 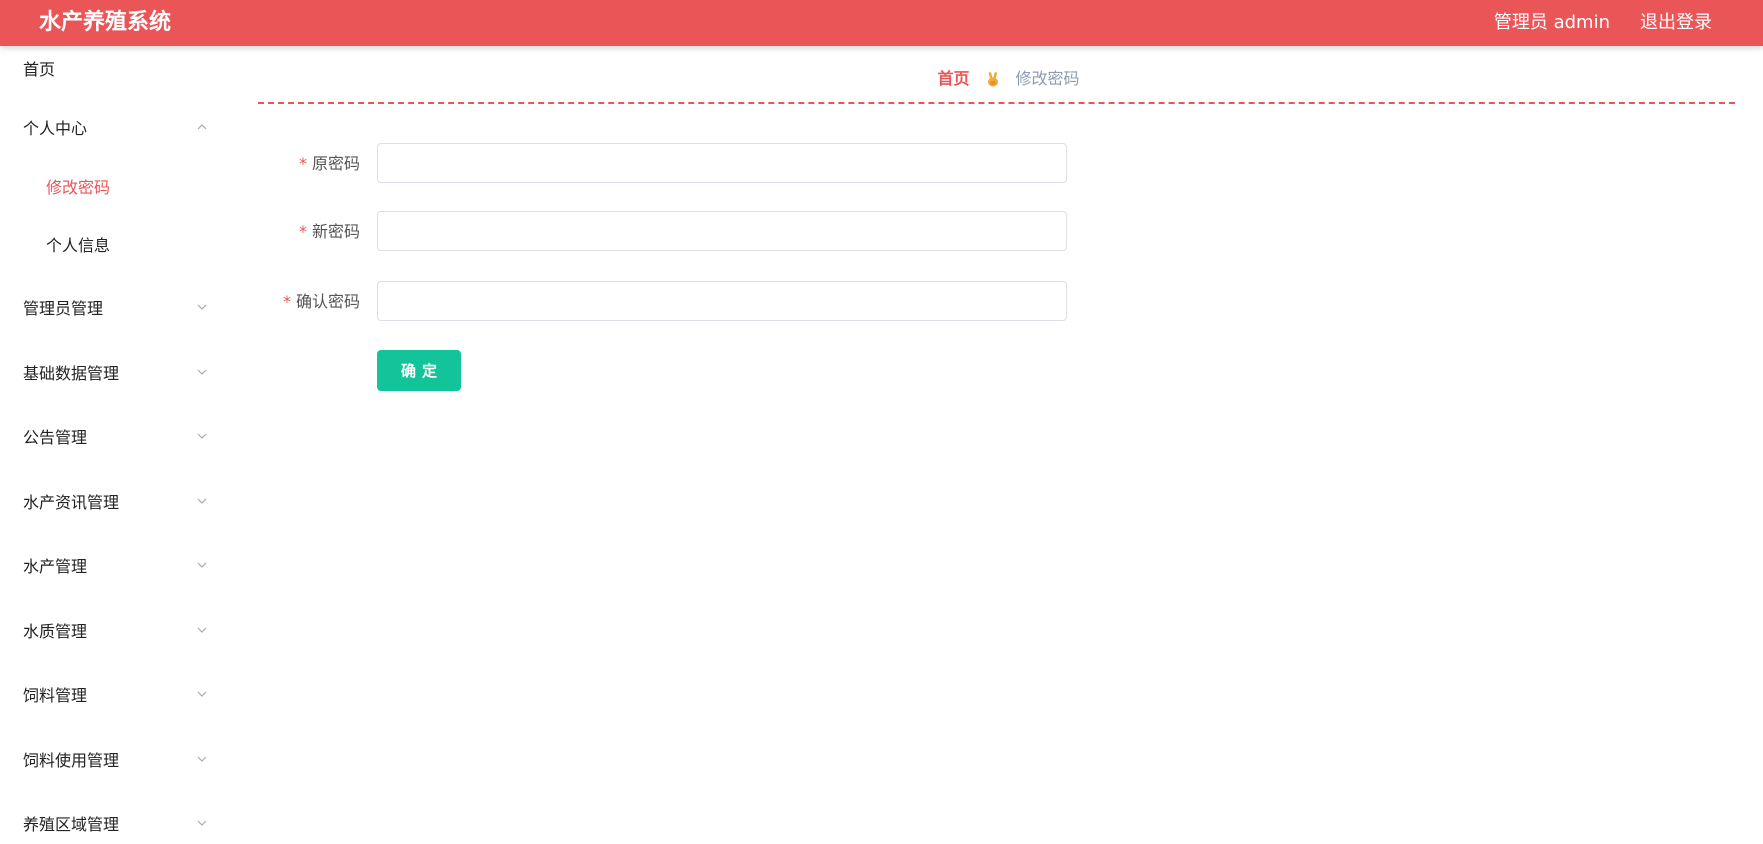 I want to click on sidebar-subitem-label: 修改密码, so click(x=78, y=187).